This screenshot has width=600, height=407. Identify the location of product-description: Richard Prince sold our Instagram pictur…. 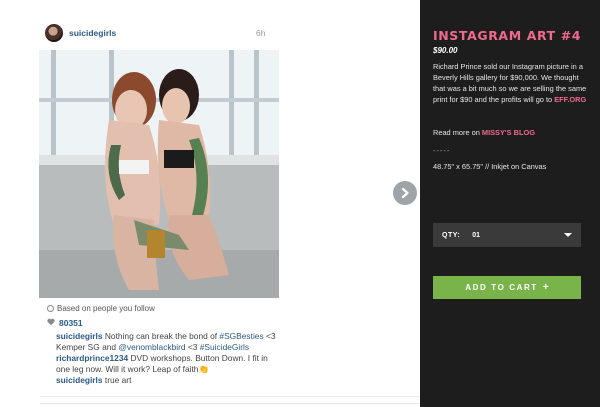
(513, 83).